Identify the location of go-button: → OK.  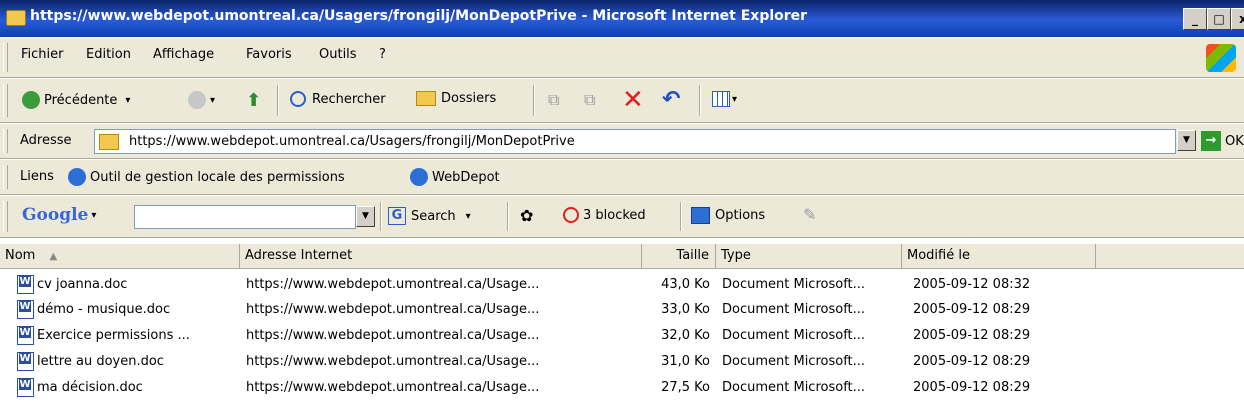
(1222, 141).